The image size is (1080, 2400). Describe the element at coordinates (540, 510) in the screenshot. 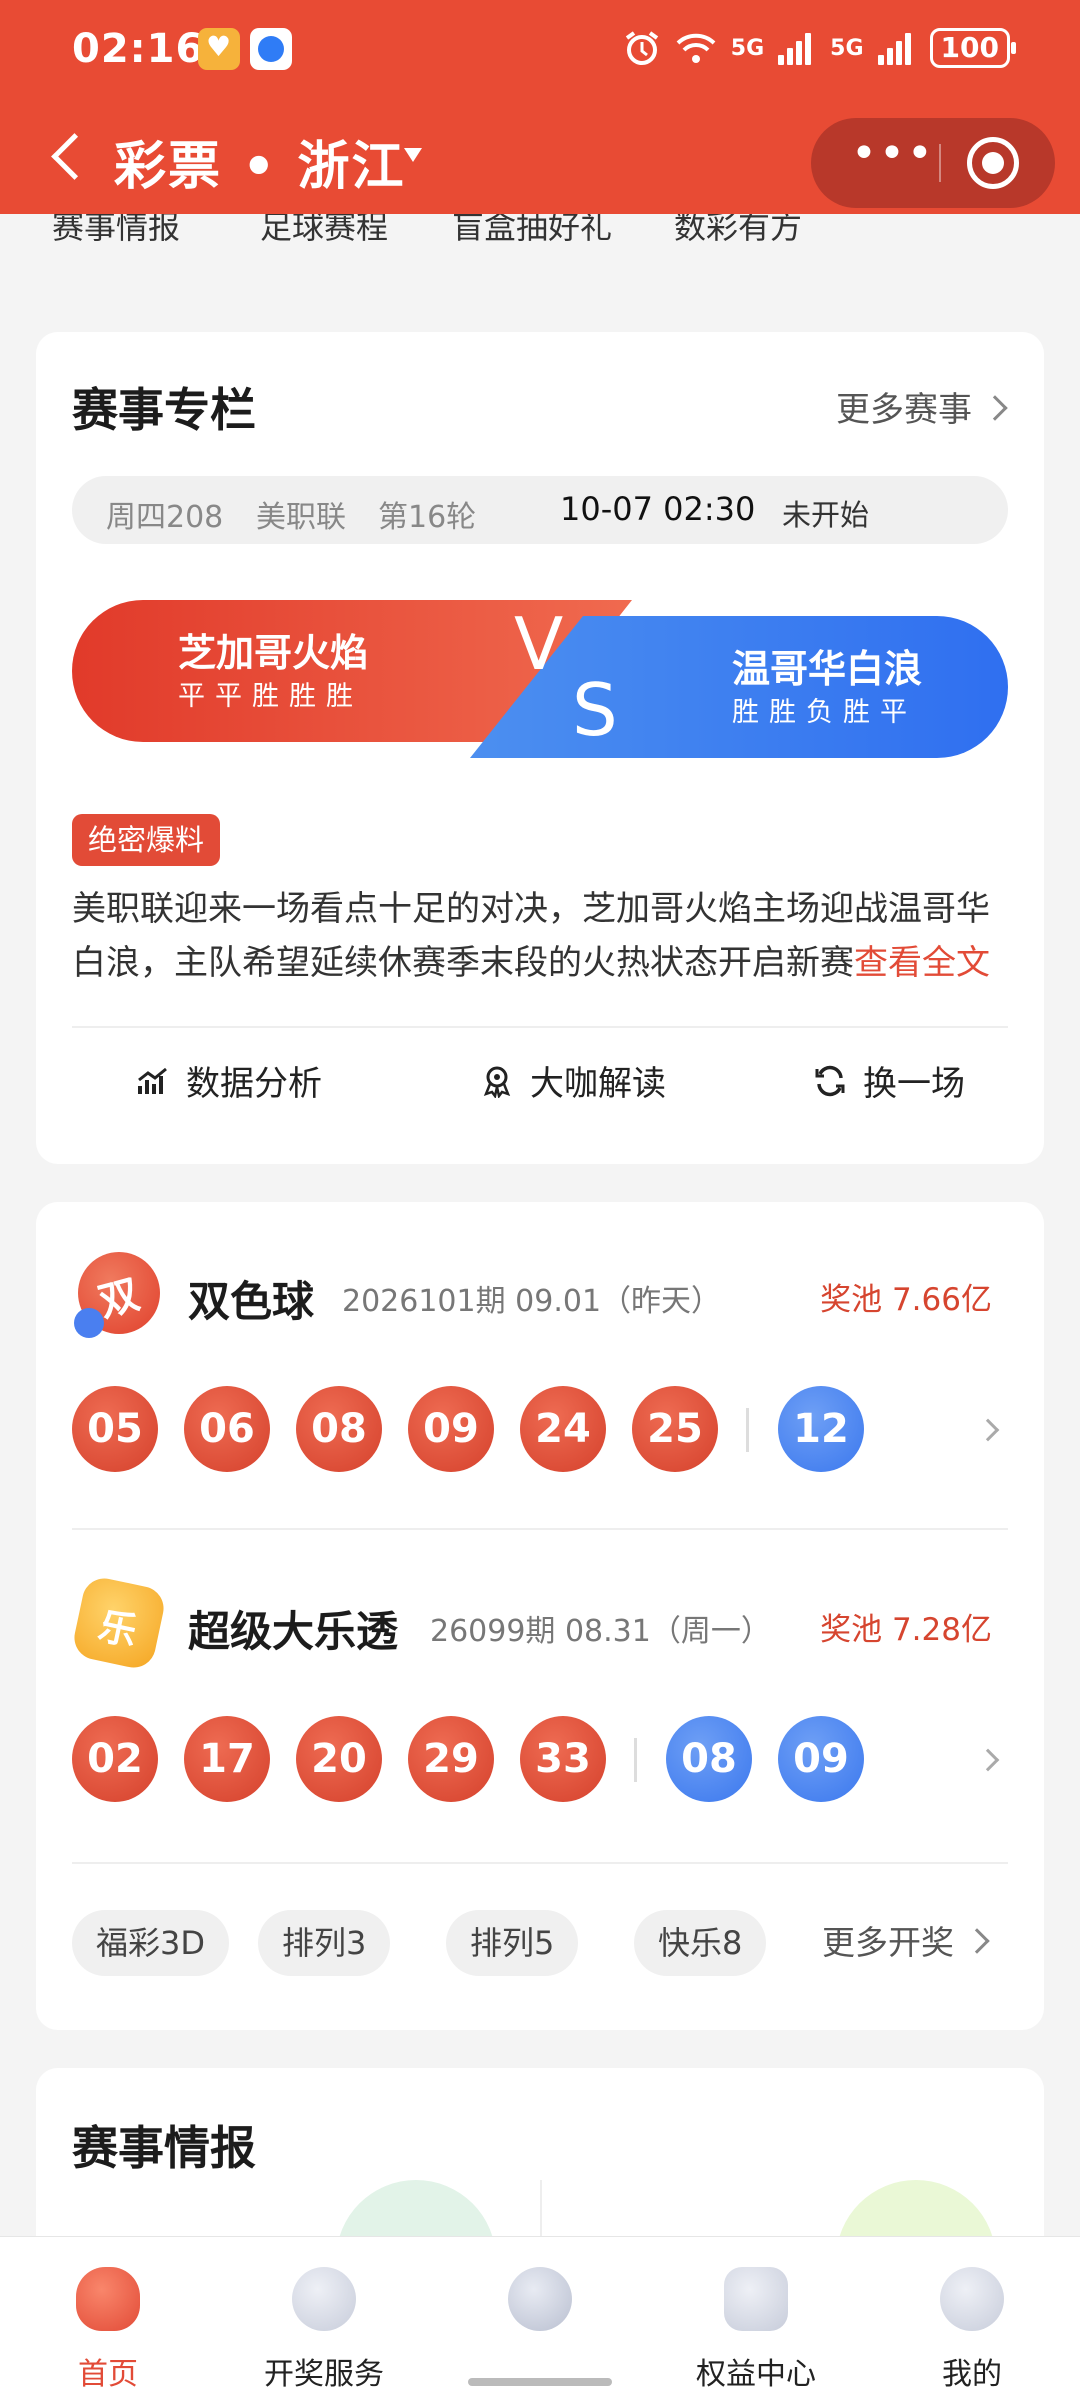

I see `match-info-bar: 周四208 美职联 第16轮 10-07 02:30 未开始` at that location.